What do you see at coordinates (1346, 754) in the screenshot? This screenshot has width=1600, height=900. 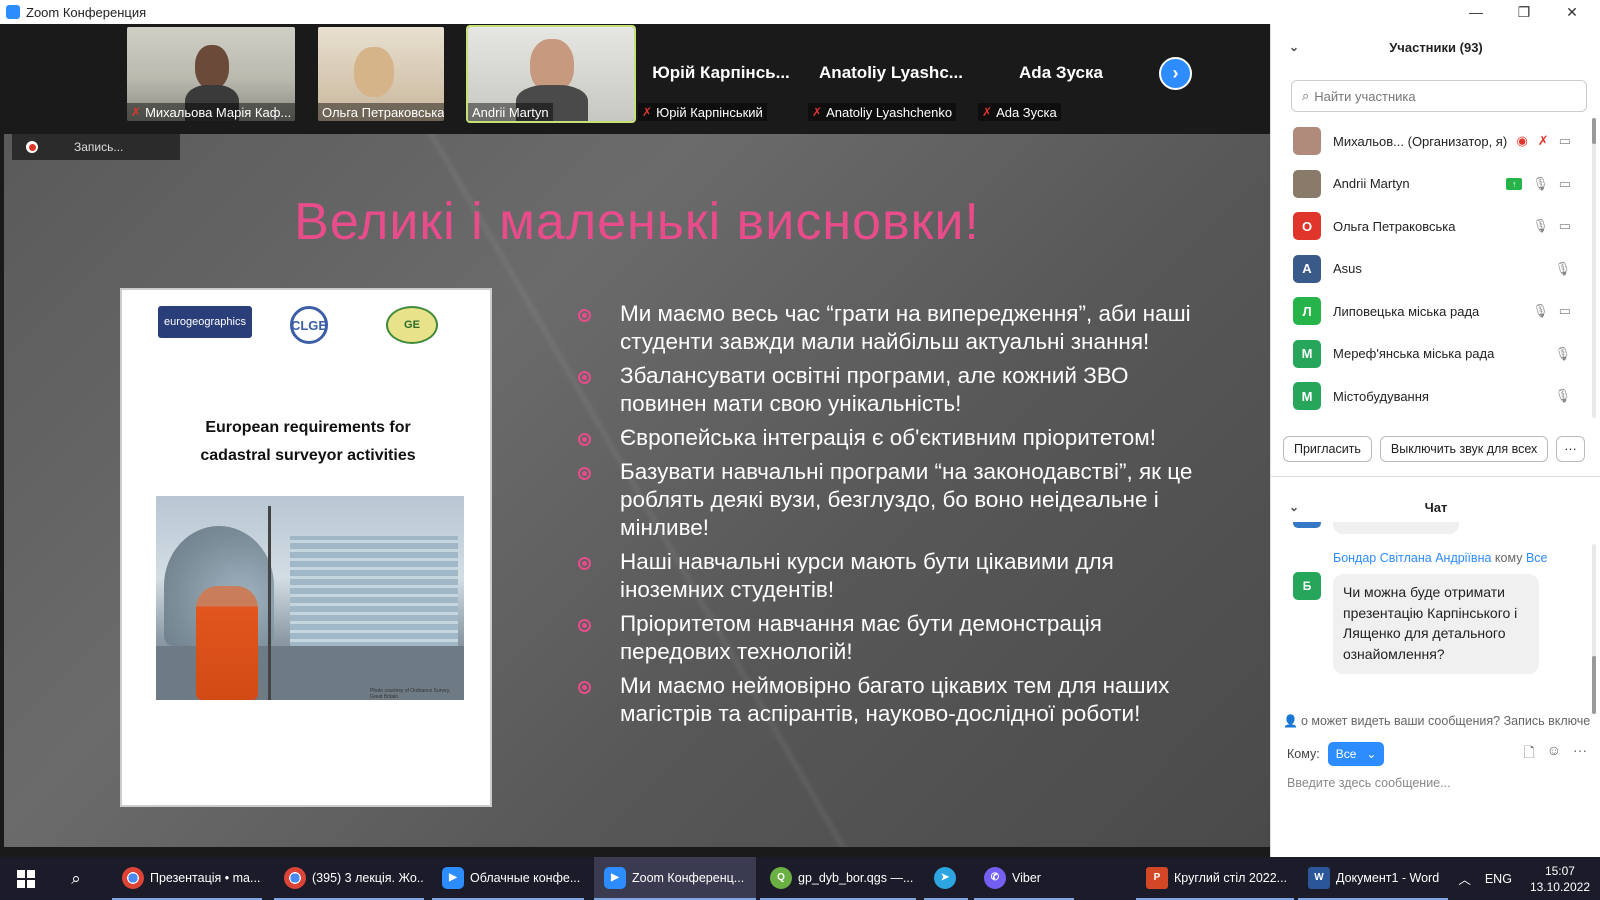 I see `recipient-value: Все` at bounding box center [1346, 754].